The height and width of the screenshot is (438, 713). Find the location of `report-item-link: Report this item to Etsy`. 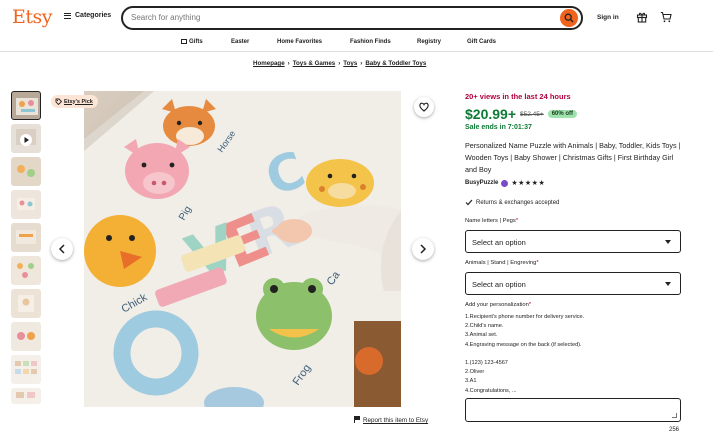

report-item-link: Report this item to Etsy is located at coordinates (391, 420).